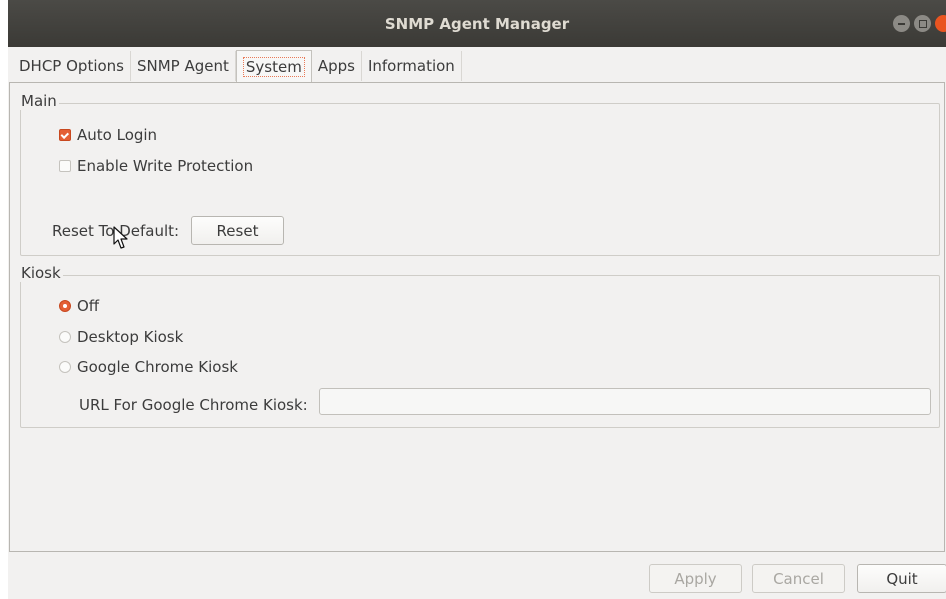 This screenshot has height=599, width=946. Describe the element at coordinates (165, 166) in the screenshot. I see `write-protection-label: Enable Write Protection` at that location.